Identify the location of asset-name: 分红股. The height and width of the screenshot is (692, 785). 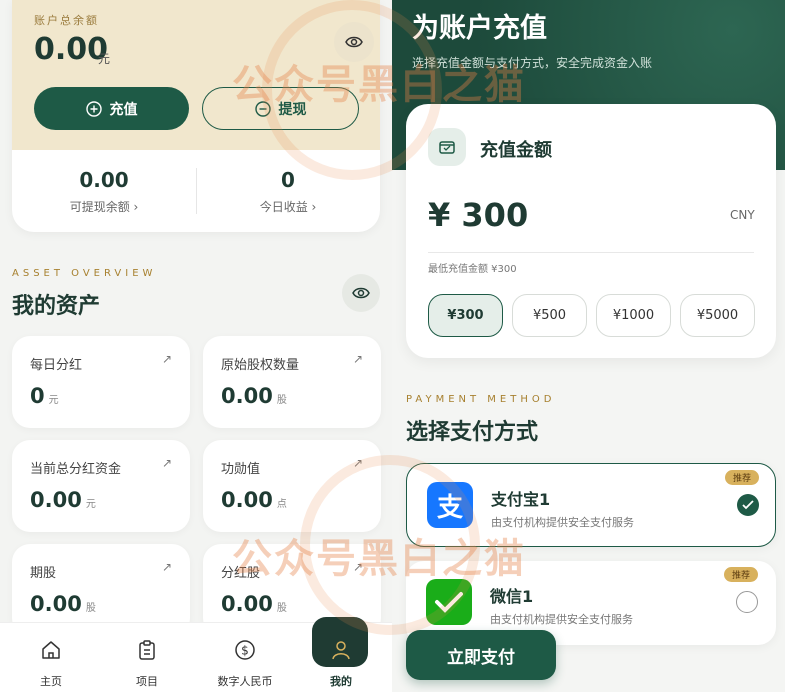
(241, 573).